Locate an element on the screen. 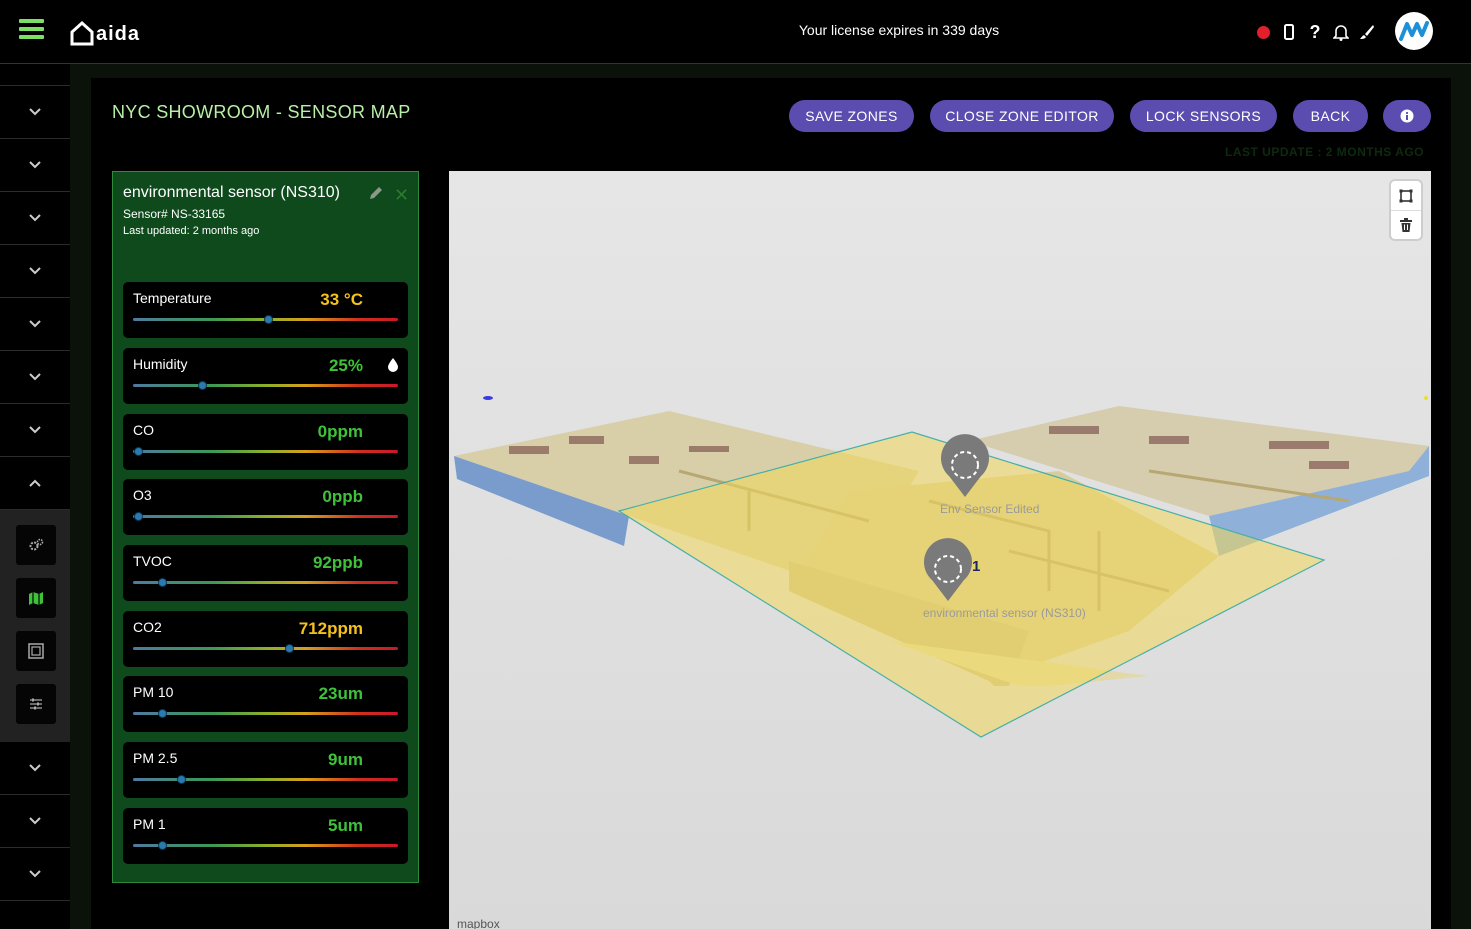 The height and width of the screenshot is (929, 1471). sensor-count-badge: 1 is located at coordinates (976, 566).